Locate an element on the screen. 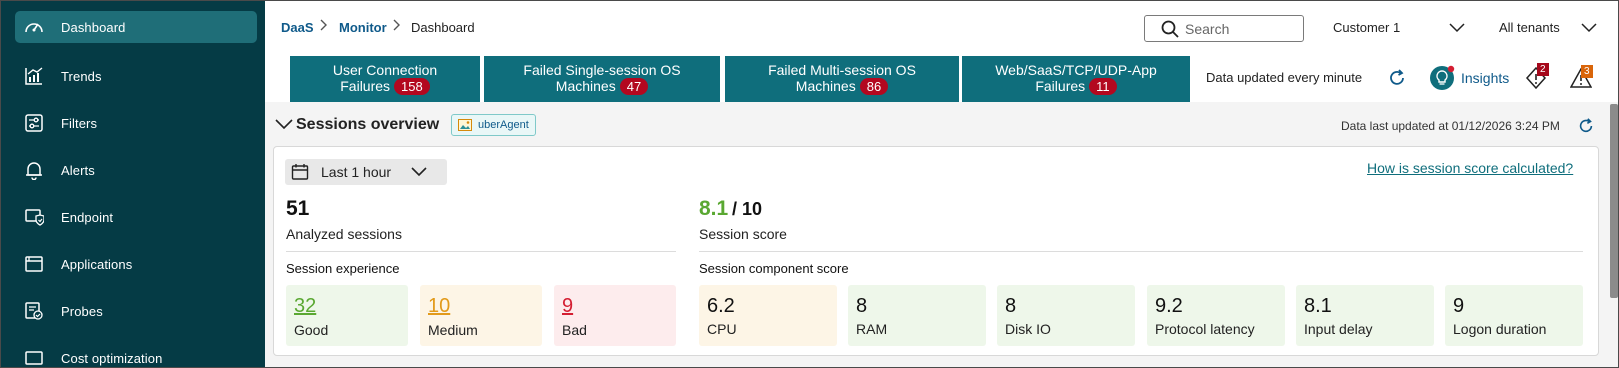 This screenshot has height=368, width=1619. insights-button: Insights is located at coordinates (1469, 78).